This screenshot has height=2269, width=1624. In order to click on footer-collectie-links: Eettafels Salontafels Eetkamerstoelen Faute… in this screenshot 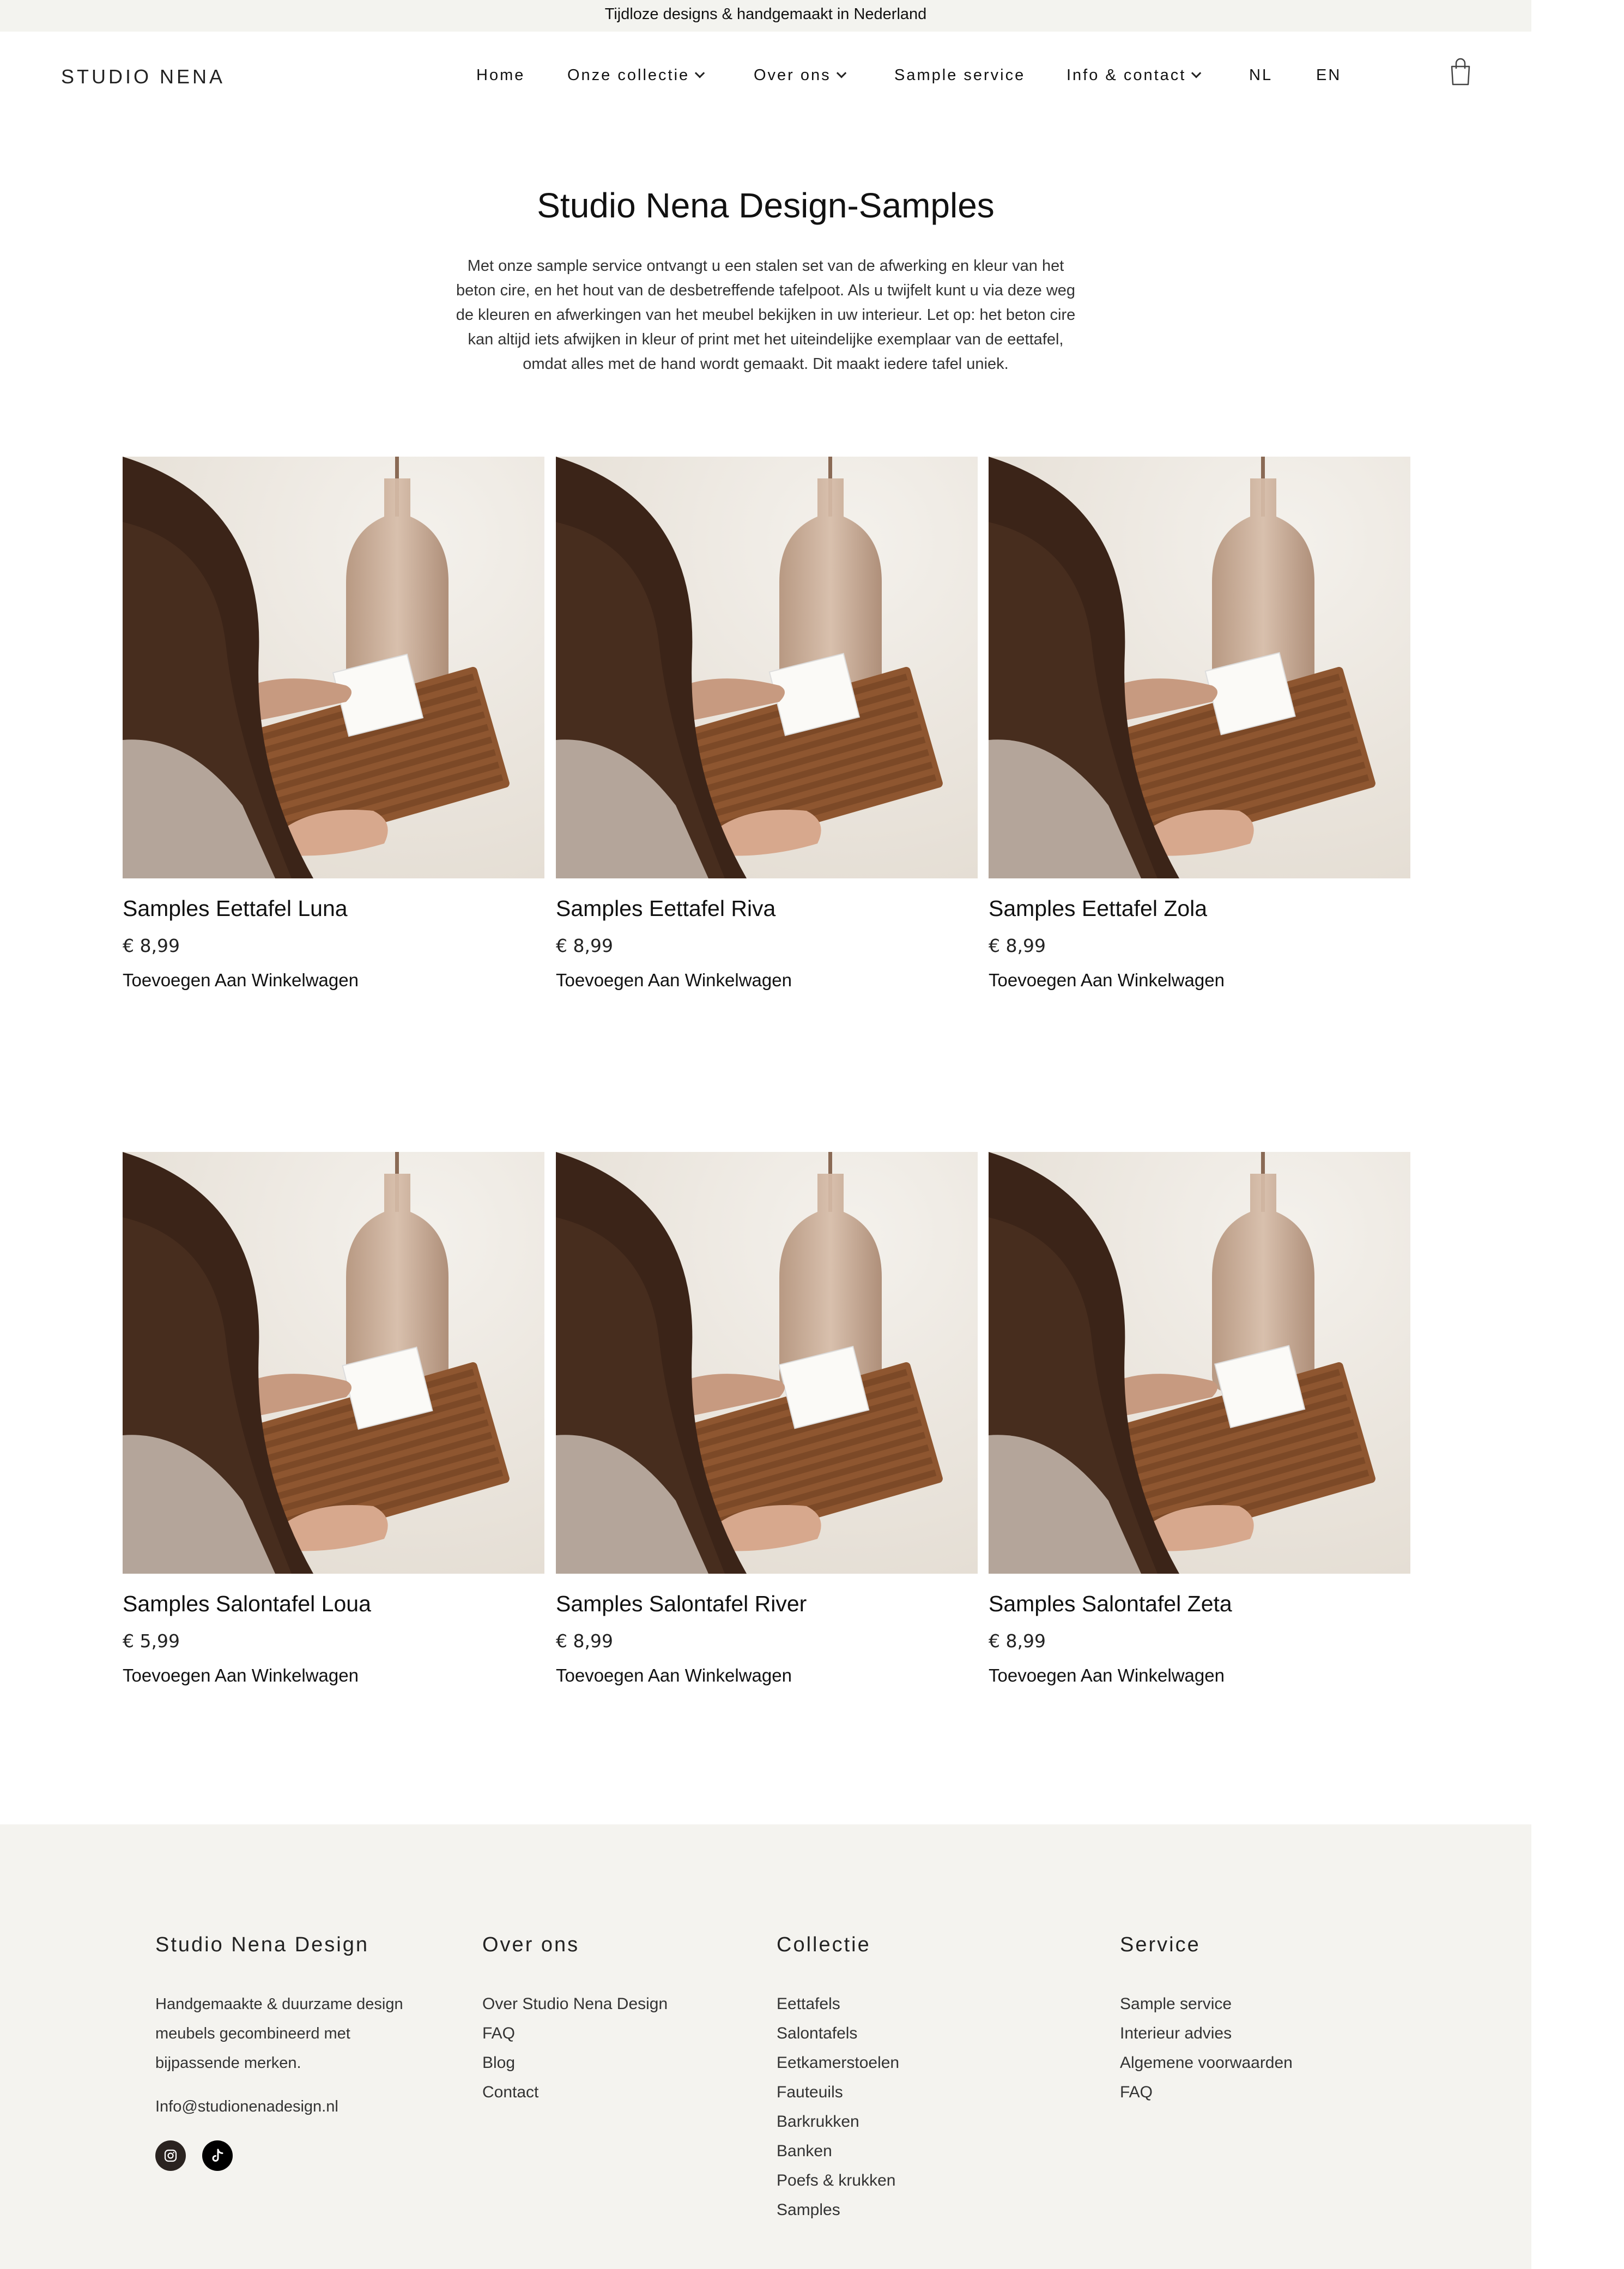, I will do `click(838, 2107)`.